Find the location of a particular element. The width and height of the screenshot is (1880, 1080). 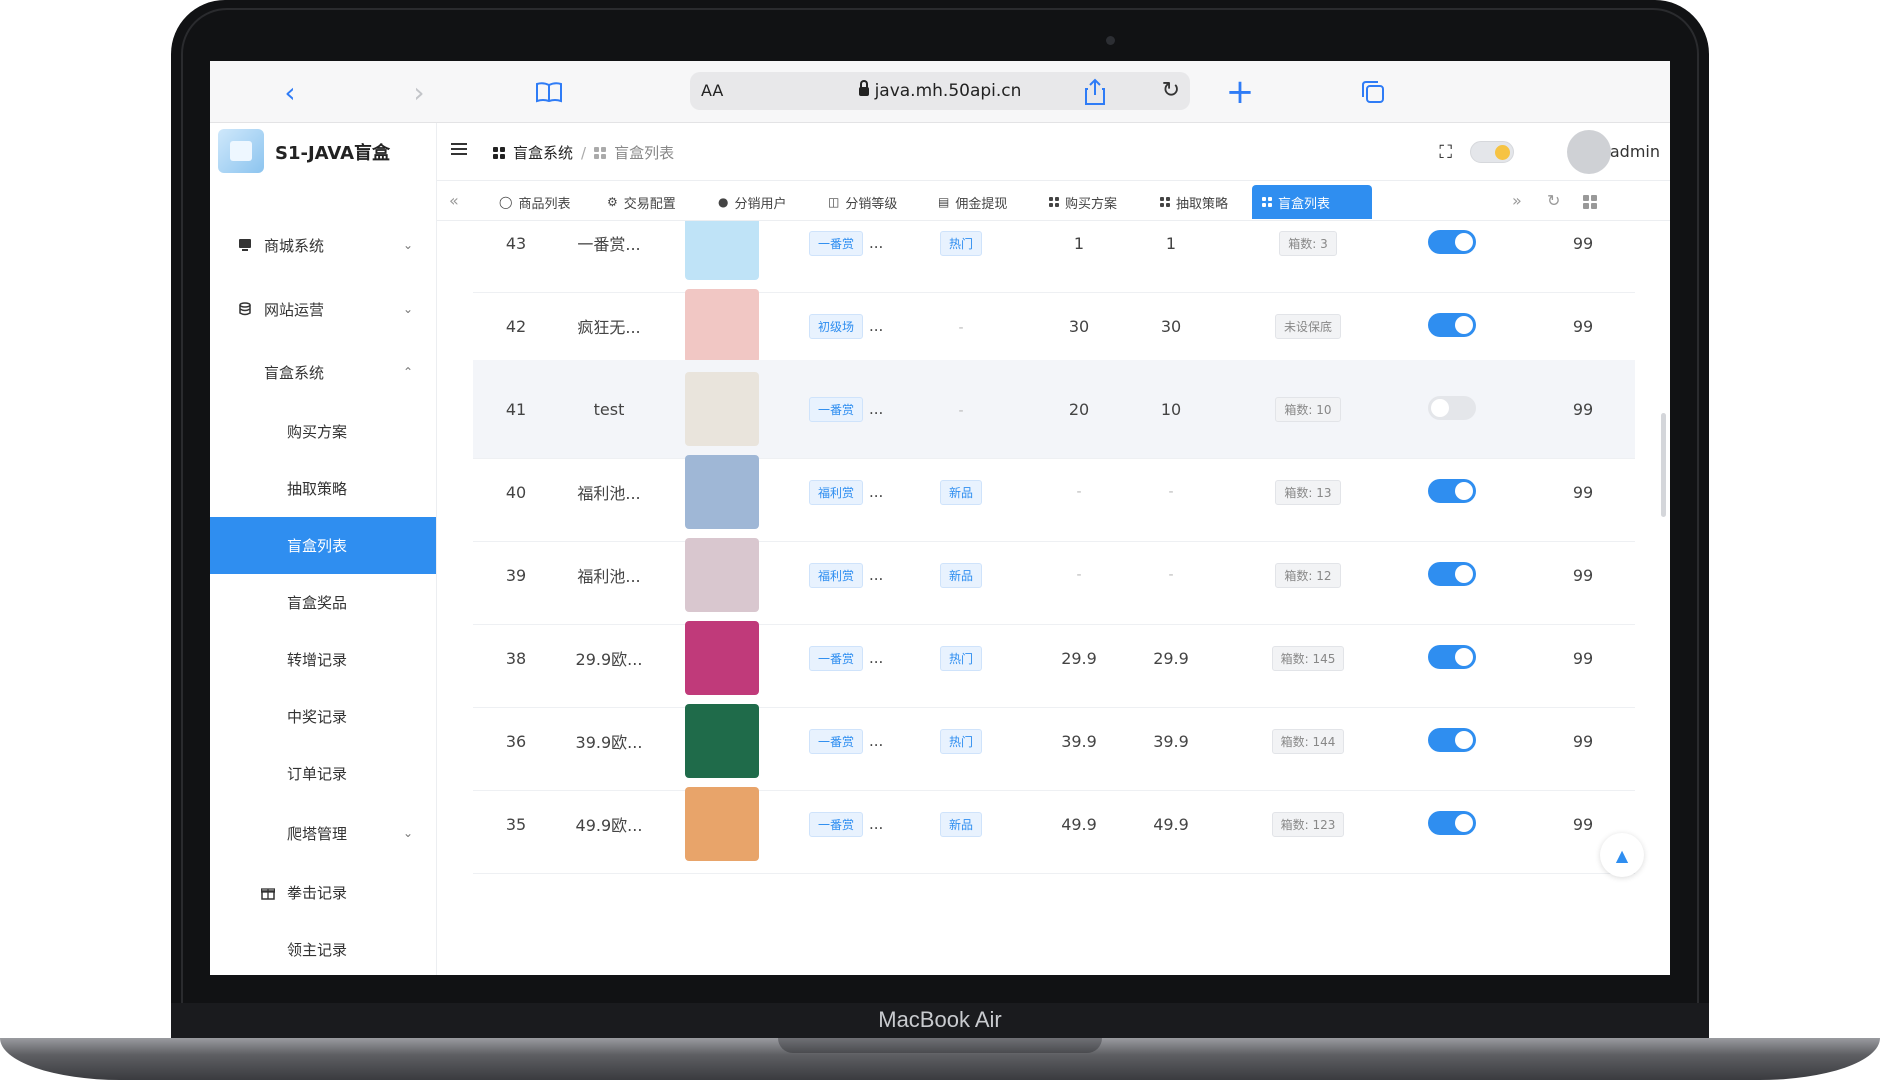

cell-price: - is located at coordinates (1079, 492).